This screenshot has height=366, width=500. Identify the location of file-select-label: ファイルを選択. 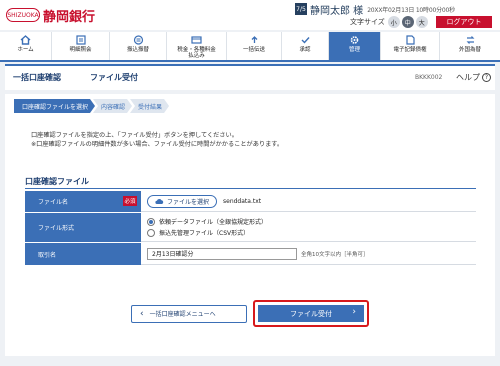
(187, 202).